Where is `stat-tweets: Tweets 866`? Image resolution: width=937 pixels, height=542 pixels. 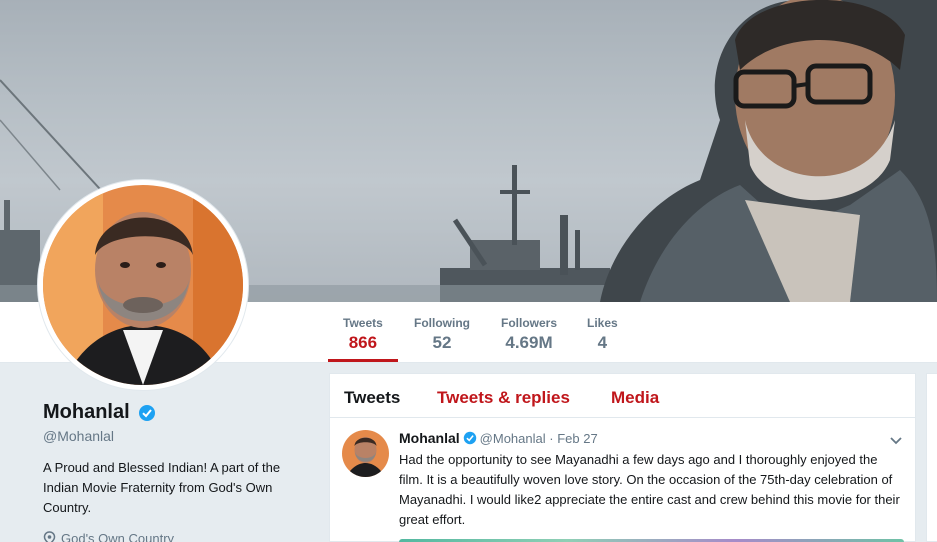 stat-tweets: Tweets 866 is located at coordinates (363, 334).